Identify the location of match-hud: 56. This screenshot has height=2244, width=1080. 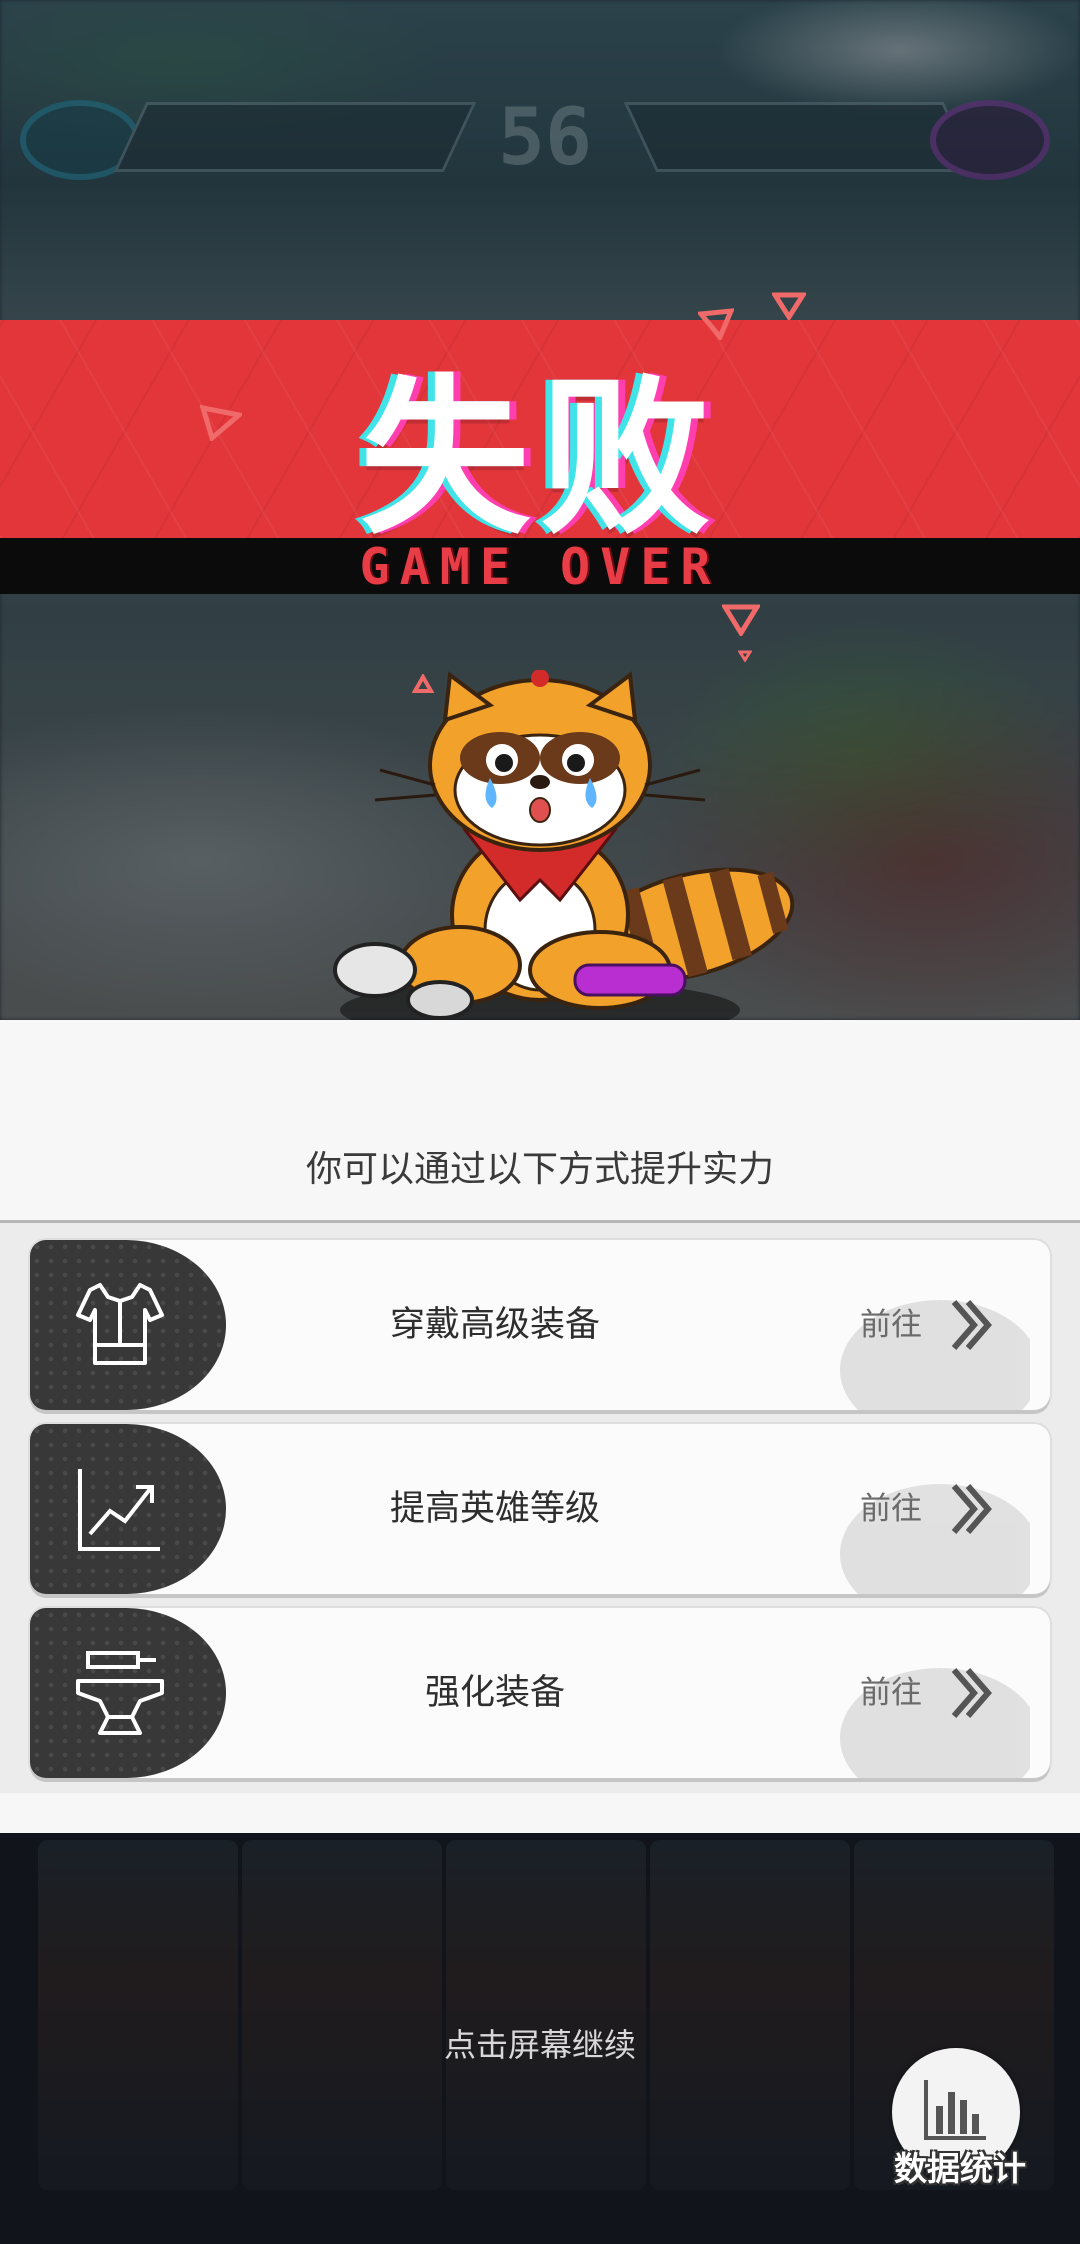
(540, 140).